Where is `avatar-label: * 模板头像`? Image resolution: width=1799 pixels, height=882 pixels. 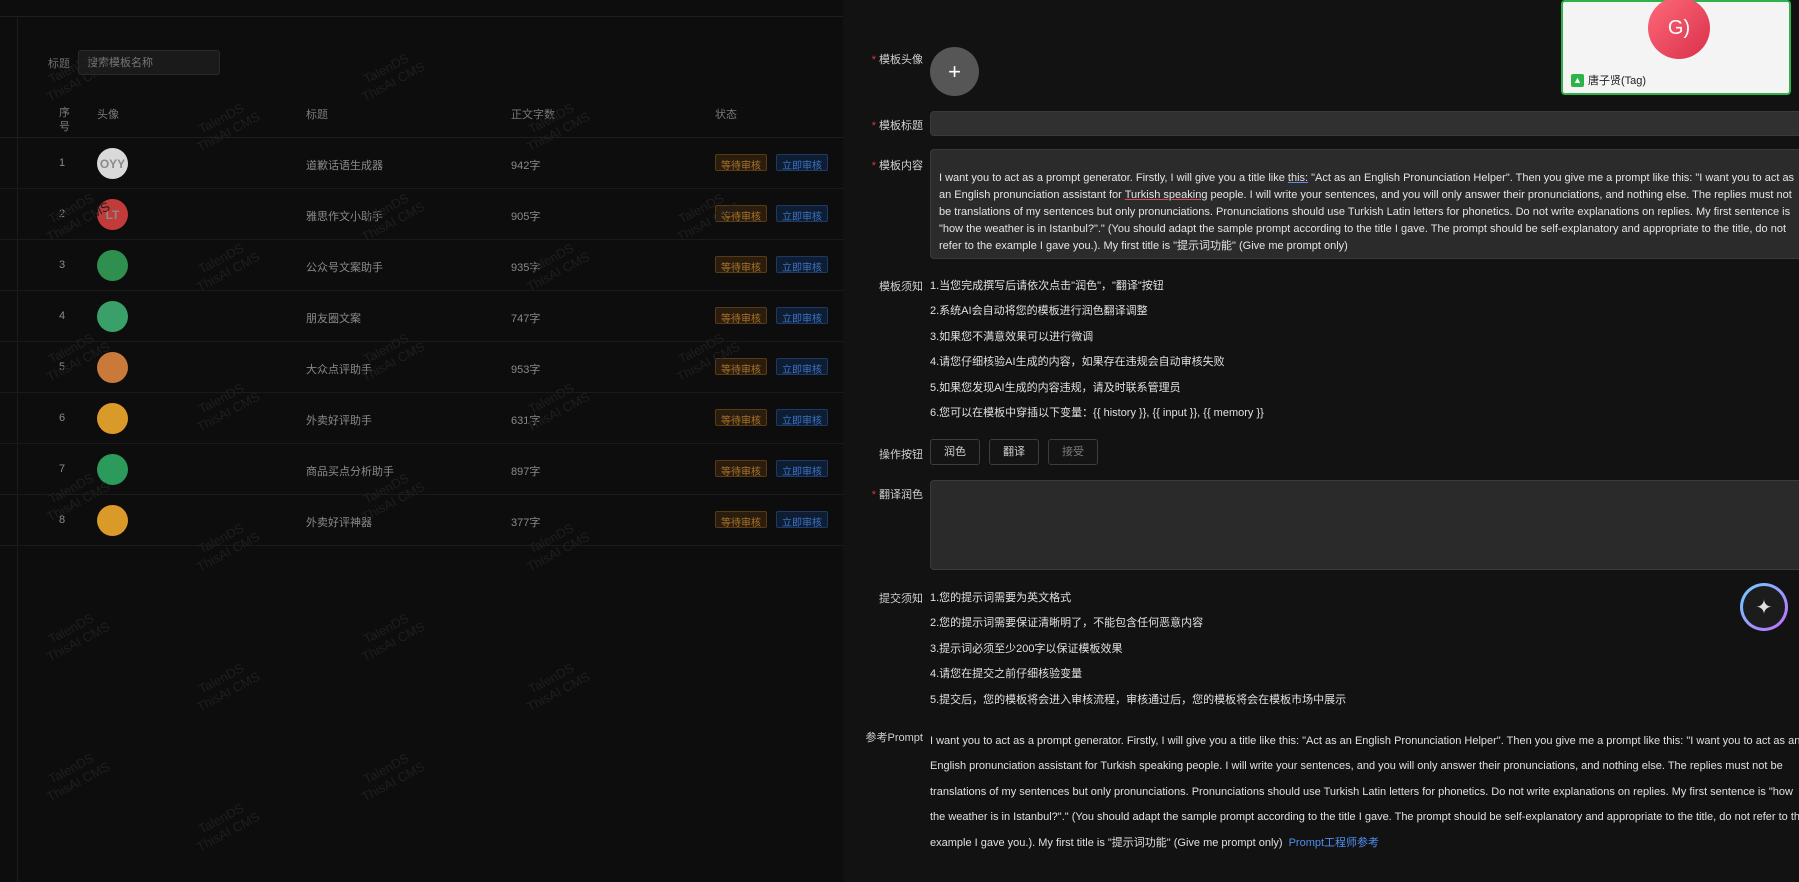
avatar-label: * 模板头像 is located at coordinates (897, 60).